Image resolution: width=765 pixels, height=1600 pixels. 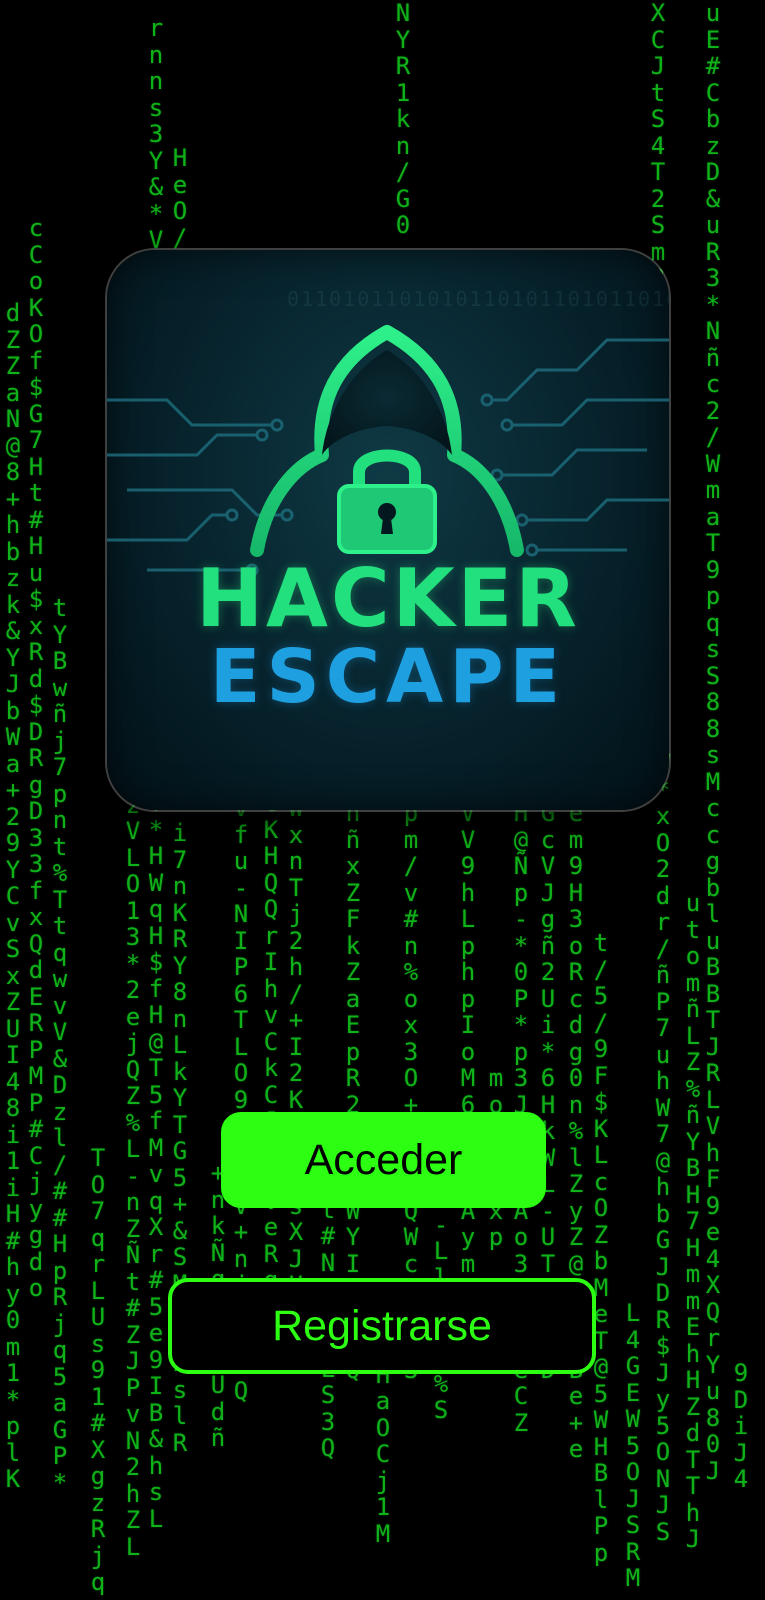 I want to click on padlock-icon, so click(x=387, y=501).